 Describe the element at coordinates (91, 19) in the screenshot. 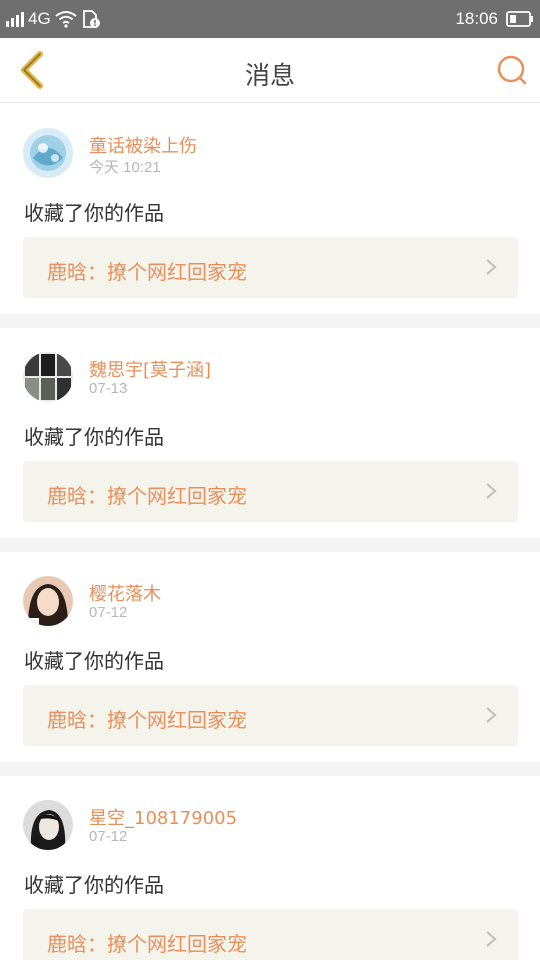

I see `sim-alert-icon` at that location.